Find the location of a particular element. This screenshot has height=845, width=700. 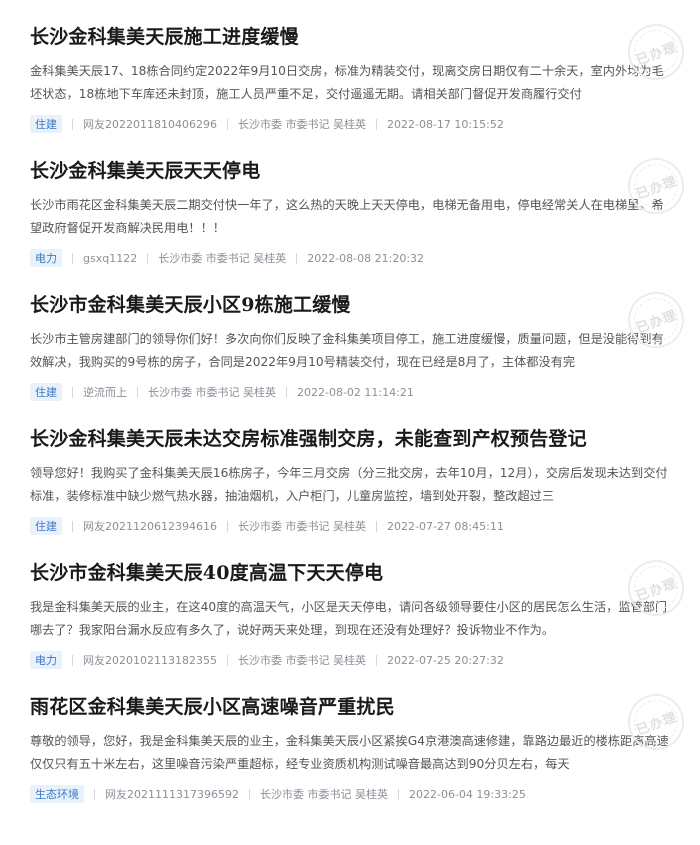

author-name: 逆流而上 is located at coordinates (105, 392).